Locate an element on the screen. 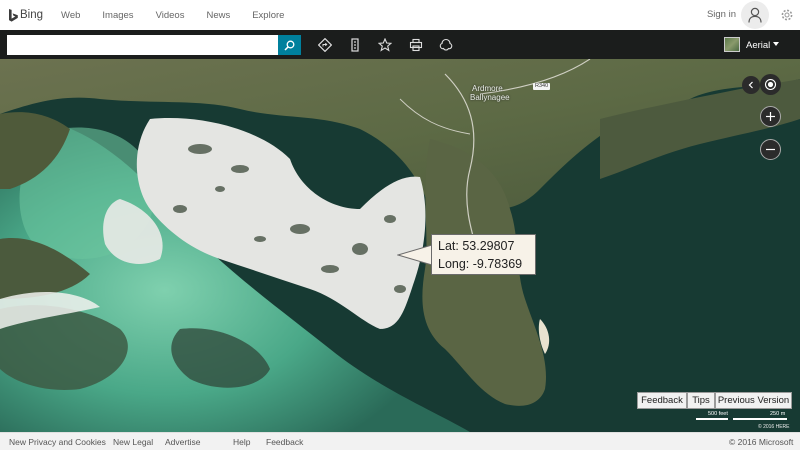  coordinate-tooltip: Lat: 53.29807 Long: -9.78369 is located at coordinates (483, 254).